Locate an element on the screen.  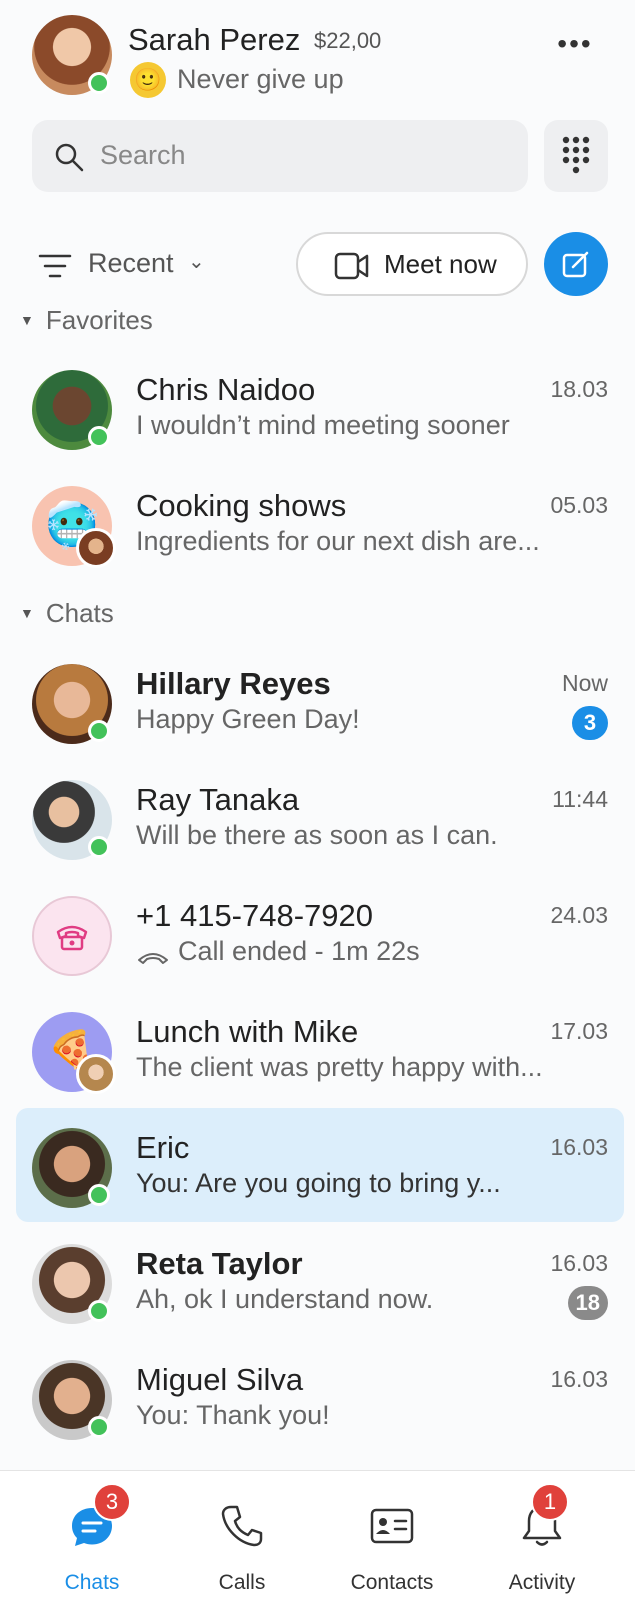
tab-label: Chats is located at coordinates (92, 1582).